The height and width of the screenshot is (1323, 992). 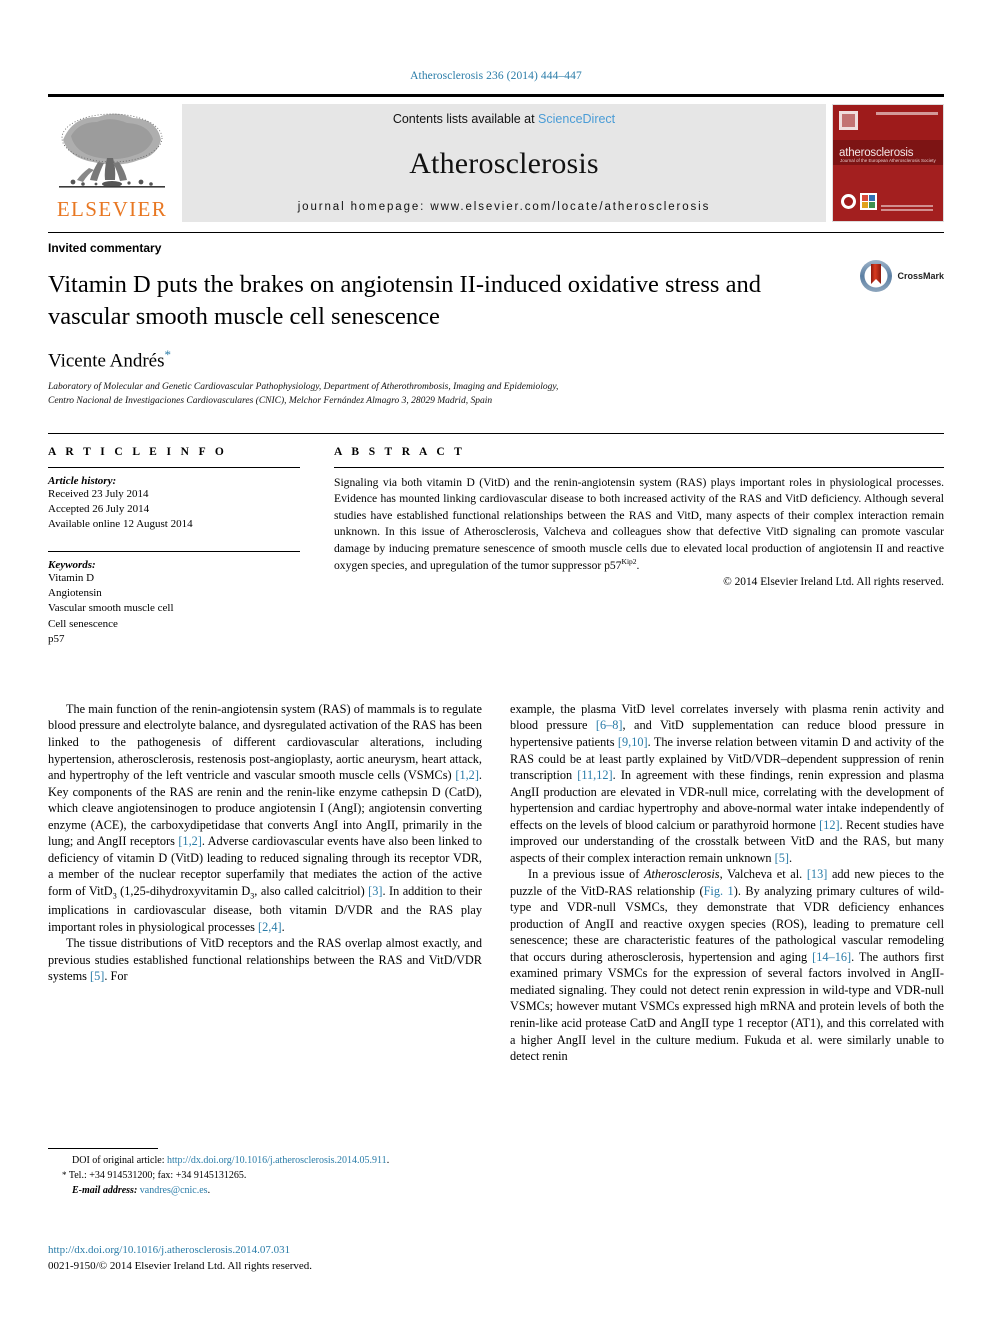 I want to click on crossmark-icon, so click(x=876, y=276).